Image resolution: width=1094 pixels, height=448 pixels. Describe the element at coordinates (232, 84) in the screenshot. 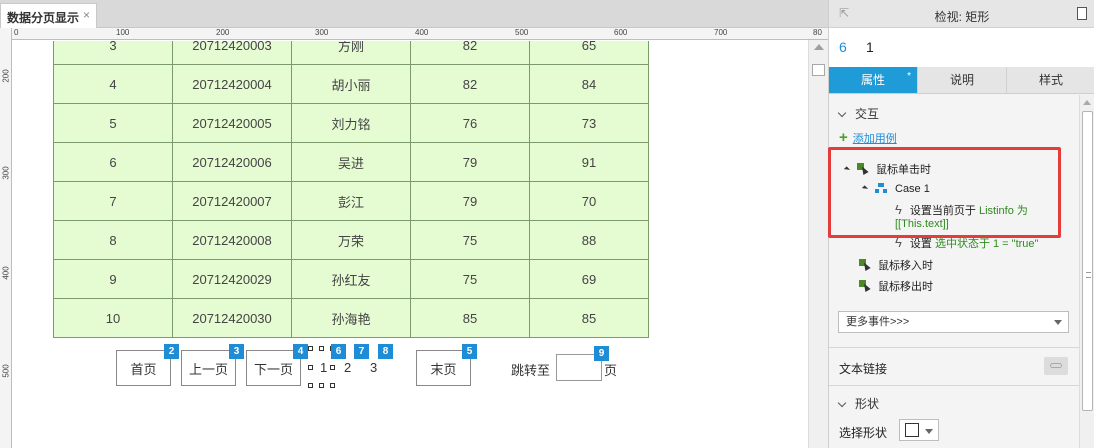

I see `table-cell: 20712420004` at that location.